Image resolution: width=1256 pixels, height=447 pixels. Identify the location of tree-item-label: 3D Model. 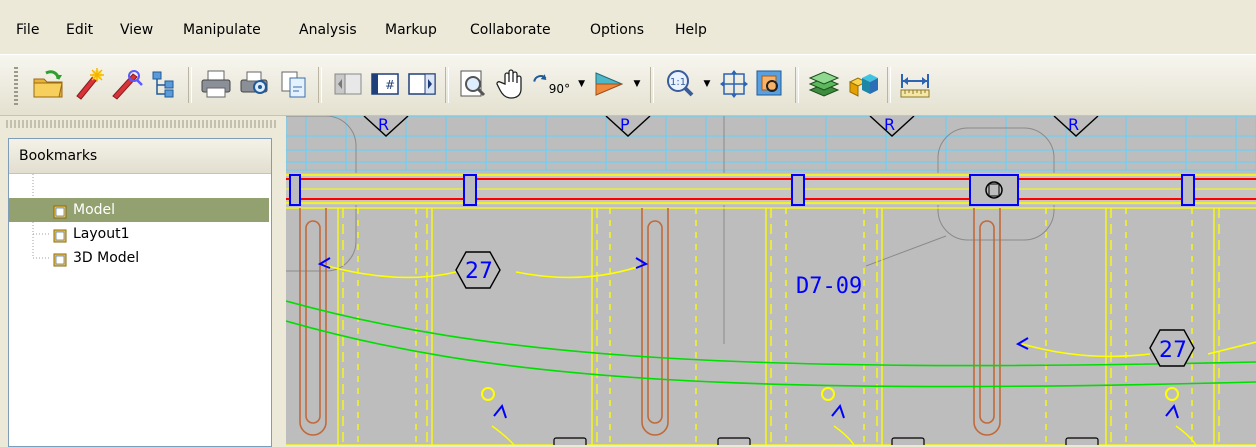
(106, 258).